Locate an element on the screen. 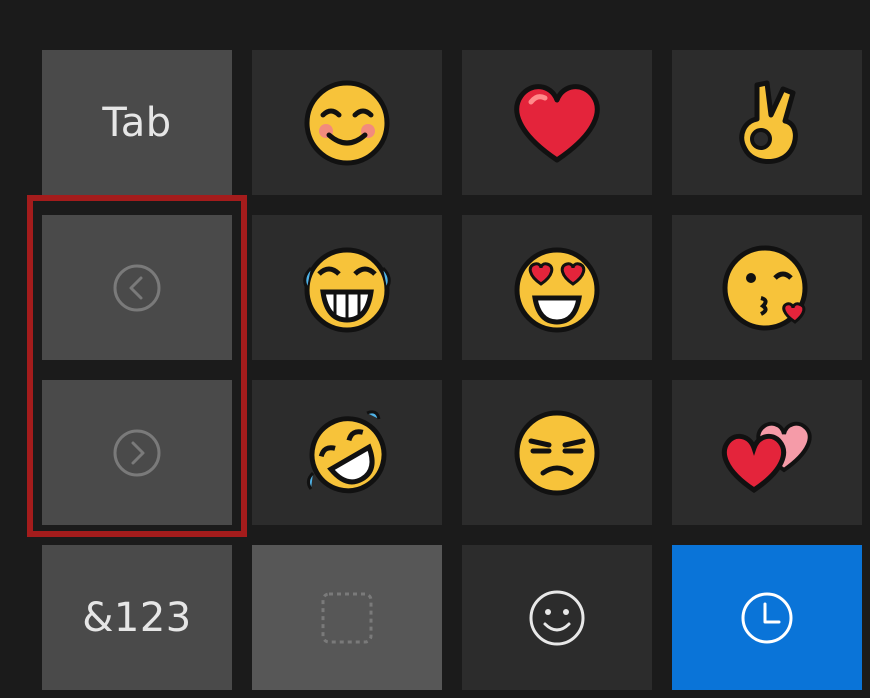  category-blank-key is located at coordinates (347, 617).